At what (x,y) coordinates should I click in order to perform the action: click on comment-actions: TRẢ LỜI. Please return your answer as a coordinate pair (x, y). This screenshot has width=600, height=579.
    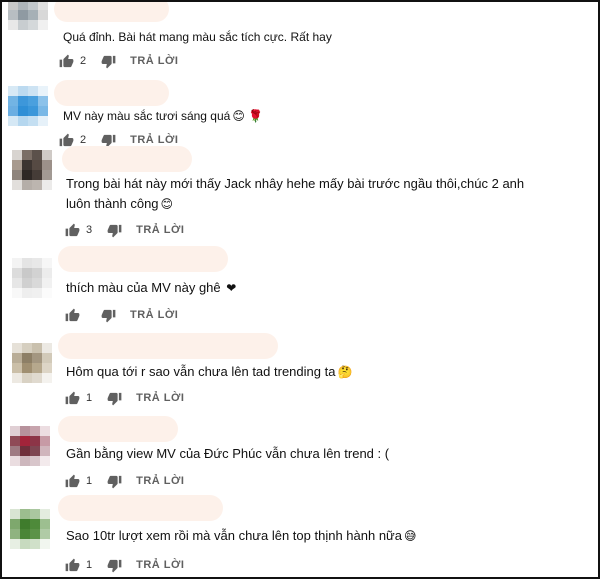
    Looking at the image, I should click on (121, 315).